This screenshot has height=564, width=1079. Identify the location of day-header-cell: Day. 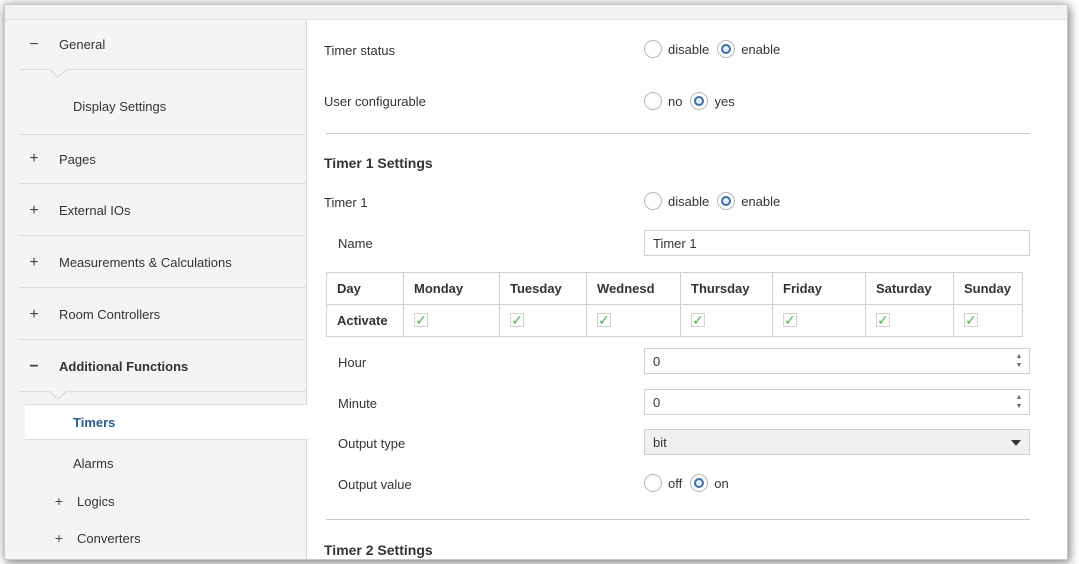
(365, 288).